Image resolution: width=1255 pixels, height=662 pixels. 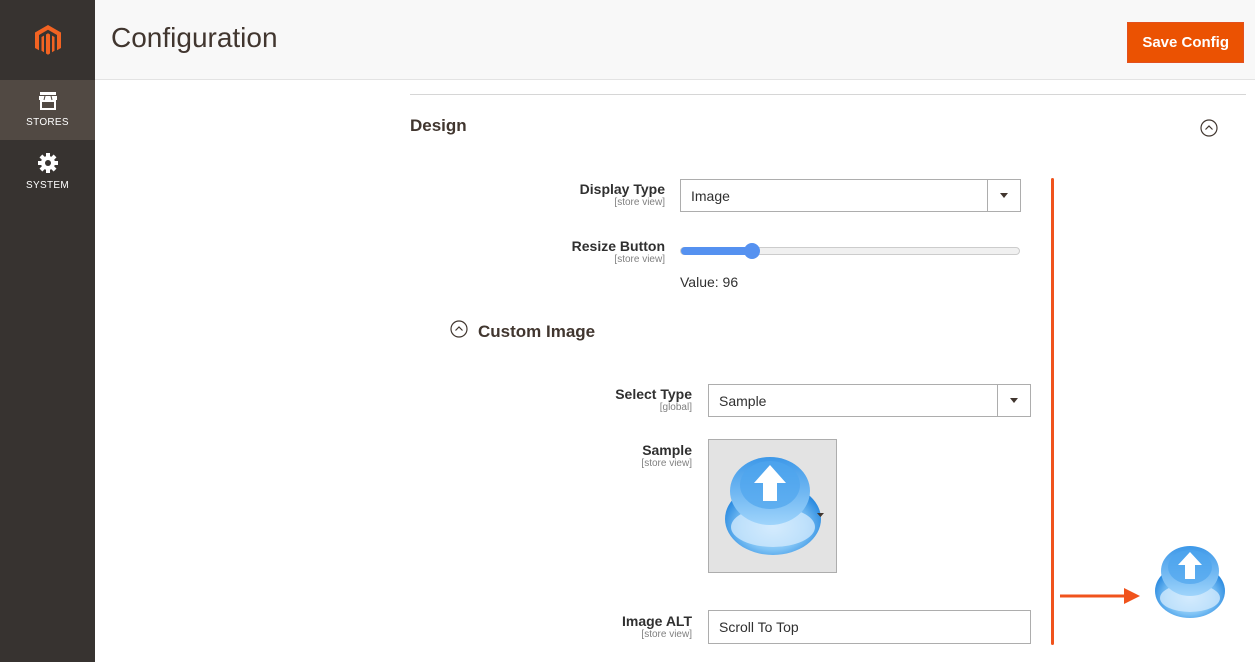 I want to click on image-alt-input: Scroll To Top, so click(x=869, y=627).